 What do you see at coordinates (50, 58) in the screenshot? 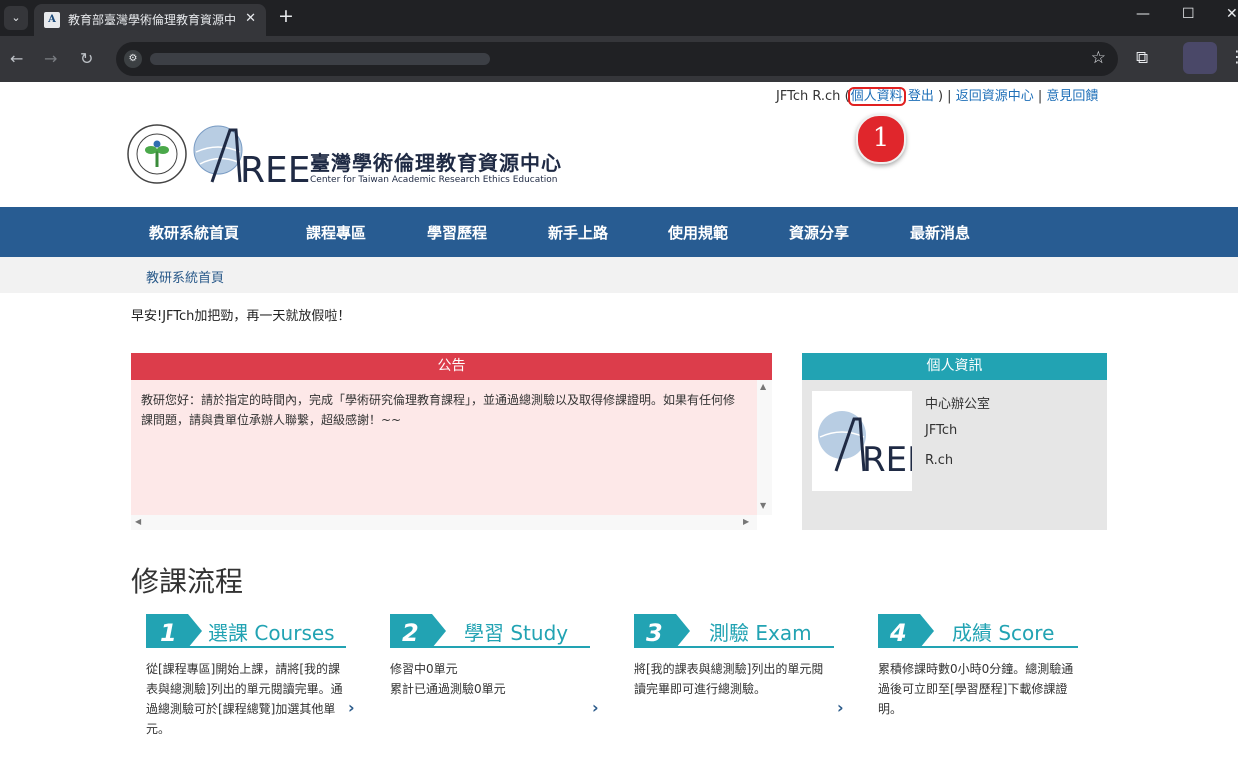
I see `forward-icon: →` at bounding box center [50, 58].